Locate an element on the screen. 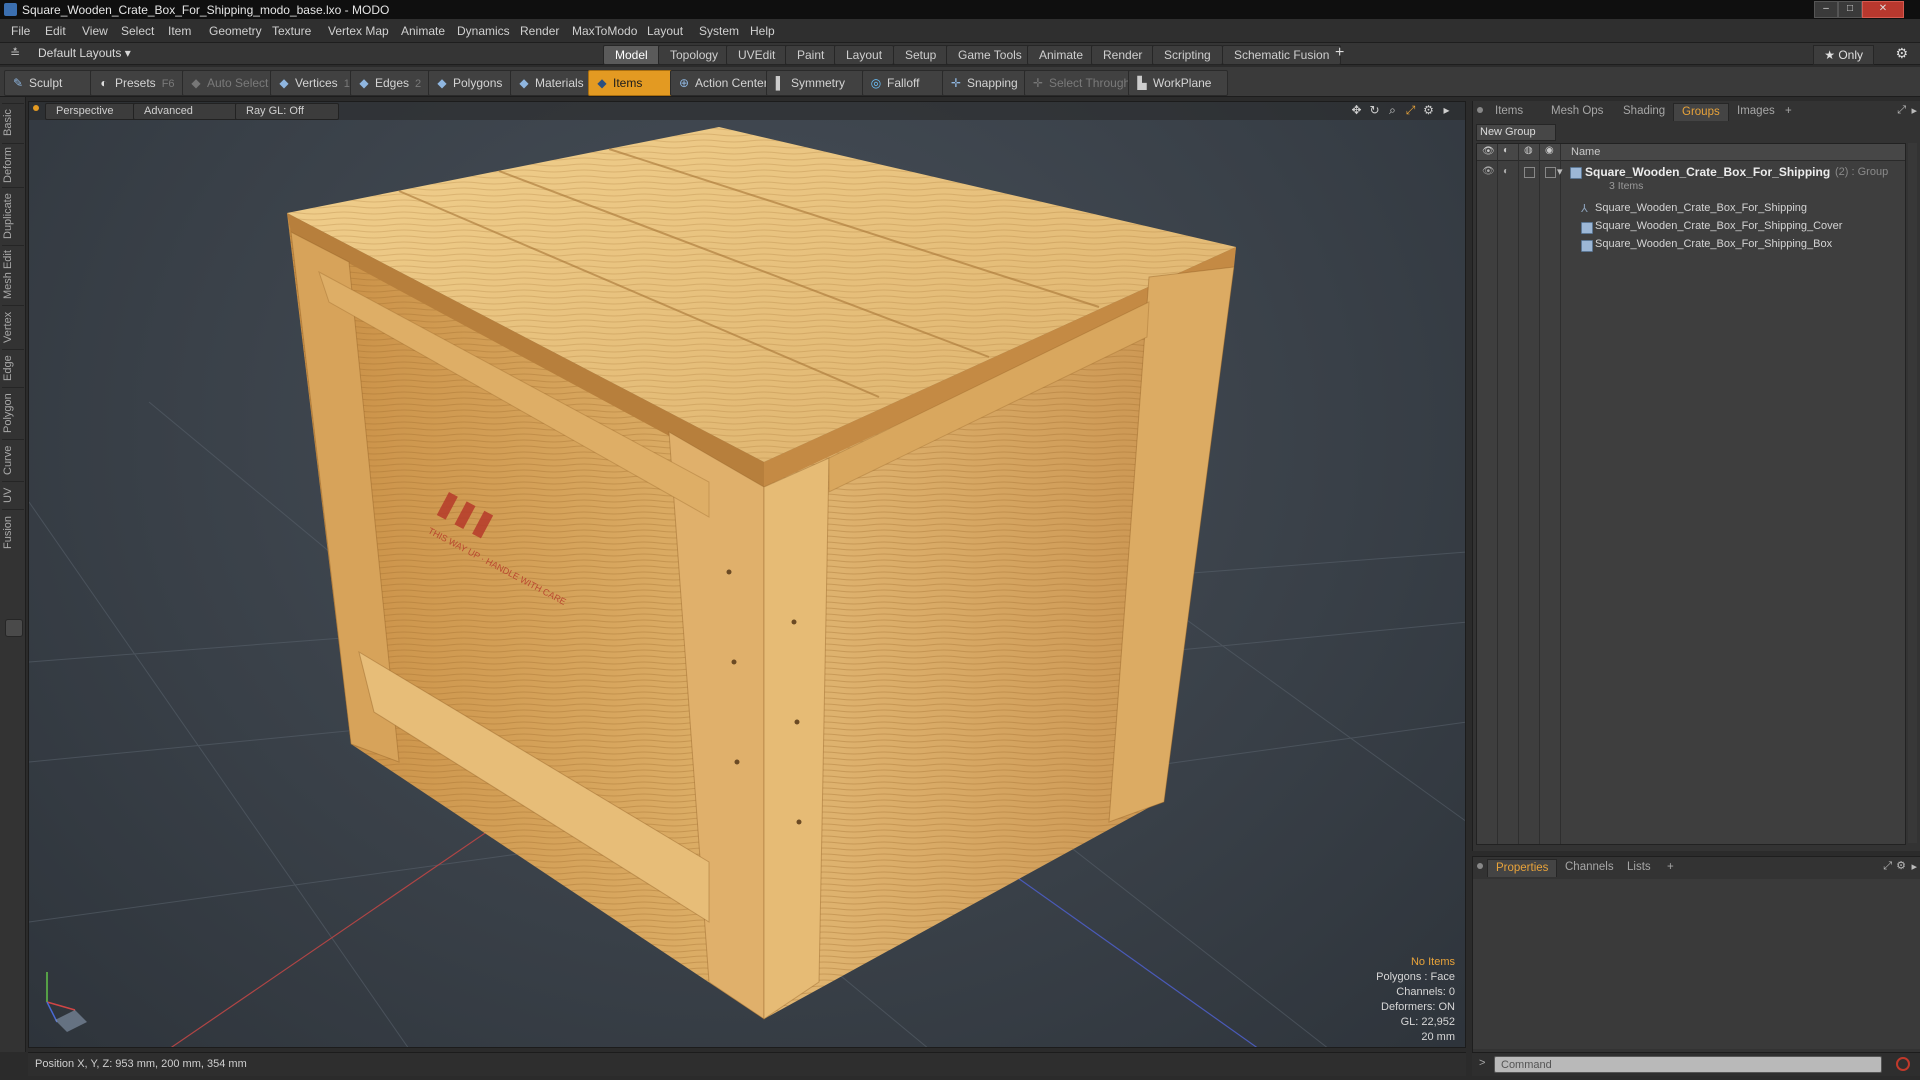 This screenshot has height=1080, width=1920. select-column-icon: ◉ is located at coordinates (1550, 152).